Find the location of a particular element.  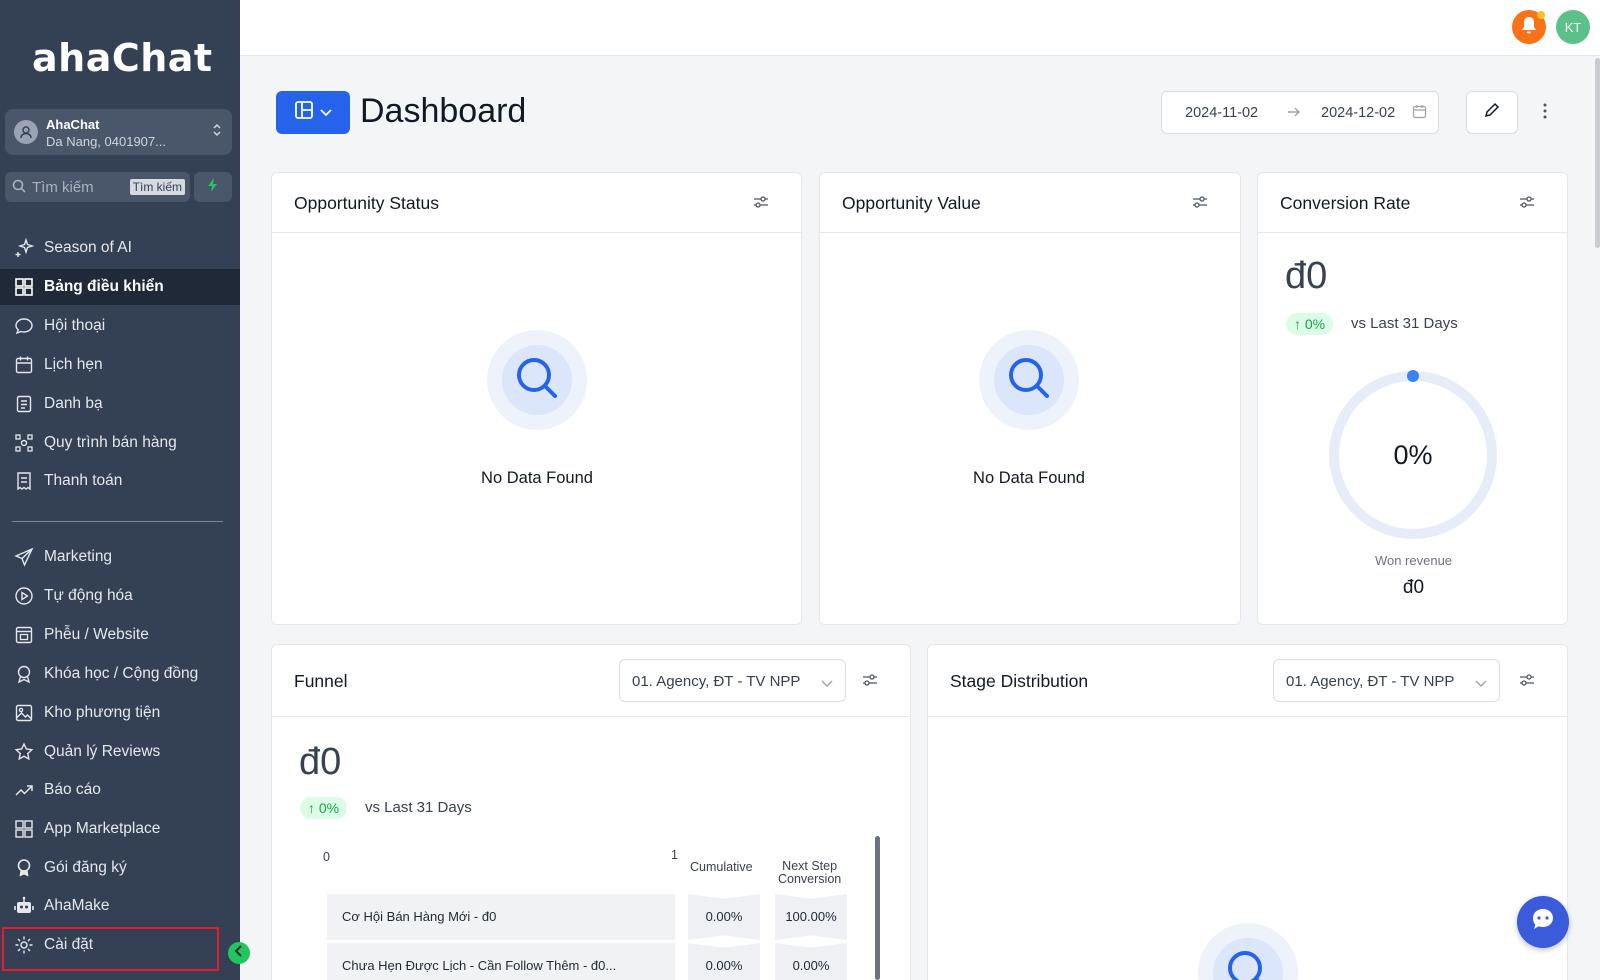

more-options-button is located at coordinates (1545, 113).